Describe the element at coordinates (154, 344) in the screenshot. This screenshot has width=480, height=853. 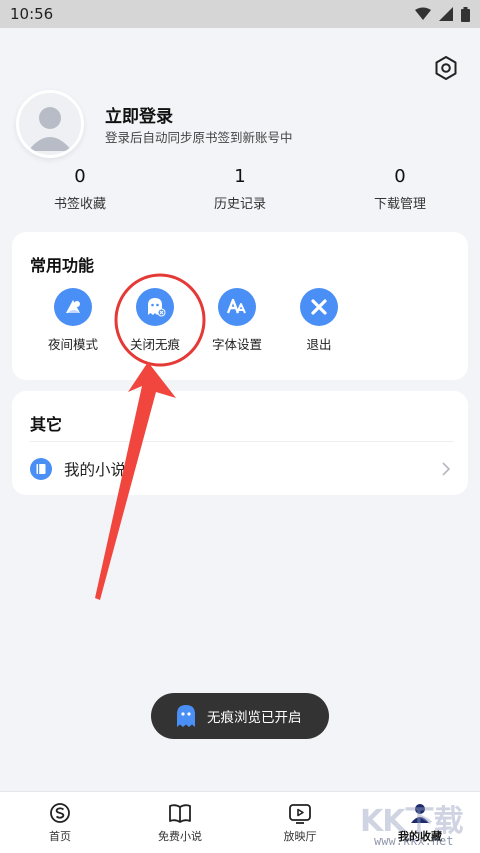
I see `close-incognito-label: 关闭无痕` at that location.